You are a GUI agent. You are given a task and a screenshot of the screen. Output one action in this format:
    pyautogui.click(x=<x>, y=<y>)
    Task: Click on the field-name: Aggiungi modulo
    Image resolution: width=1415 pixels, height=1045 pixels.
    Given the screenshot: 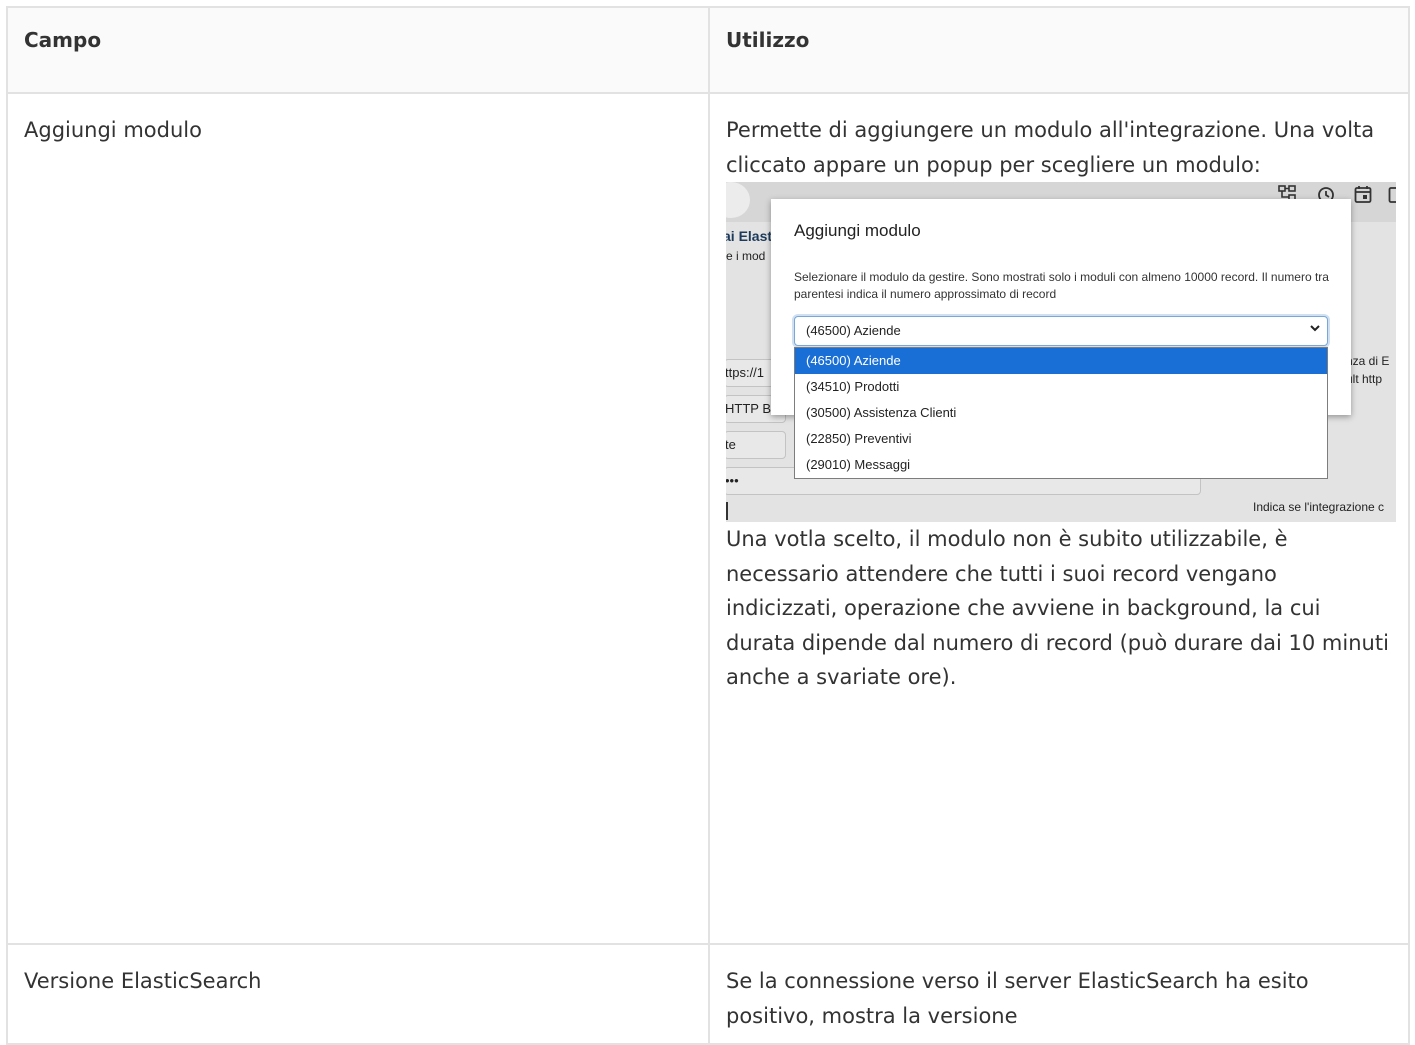 What is the action you would take?
    pyautogui.click(x=113, y=130)
    